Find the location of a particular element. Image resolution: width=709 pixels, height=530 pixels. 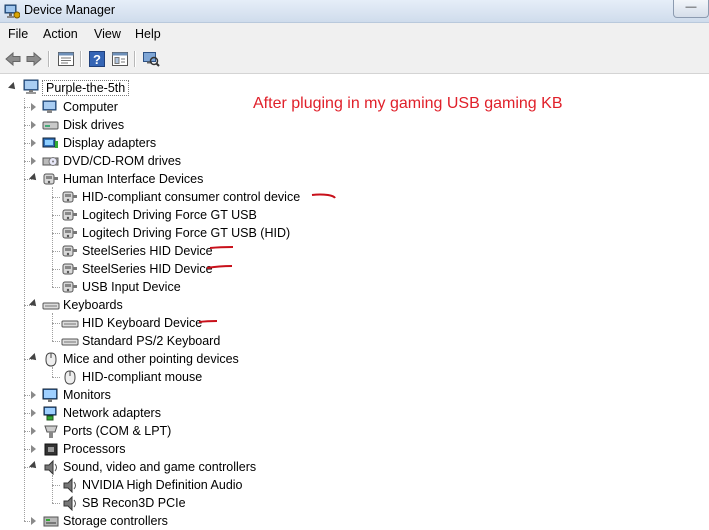

category-network-adapters: Network adapters is located at coordinates (112, 413).